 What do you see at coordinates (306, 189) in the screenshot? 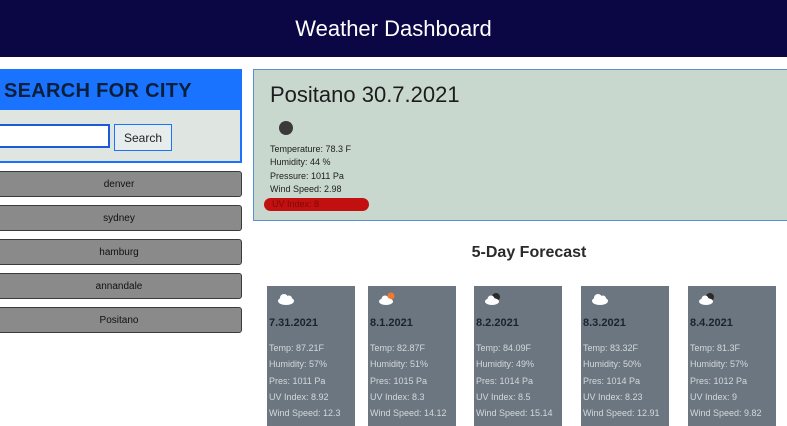
I see `current-wind-speed: Wind Speed: 2.98` at bounding box center [306, 189].